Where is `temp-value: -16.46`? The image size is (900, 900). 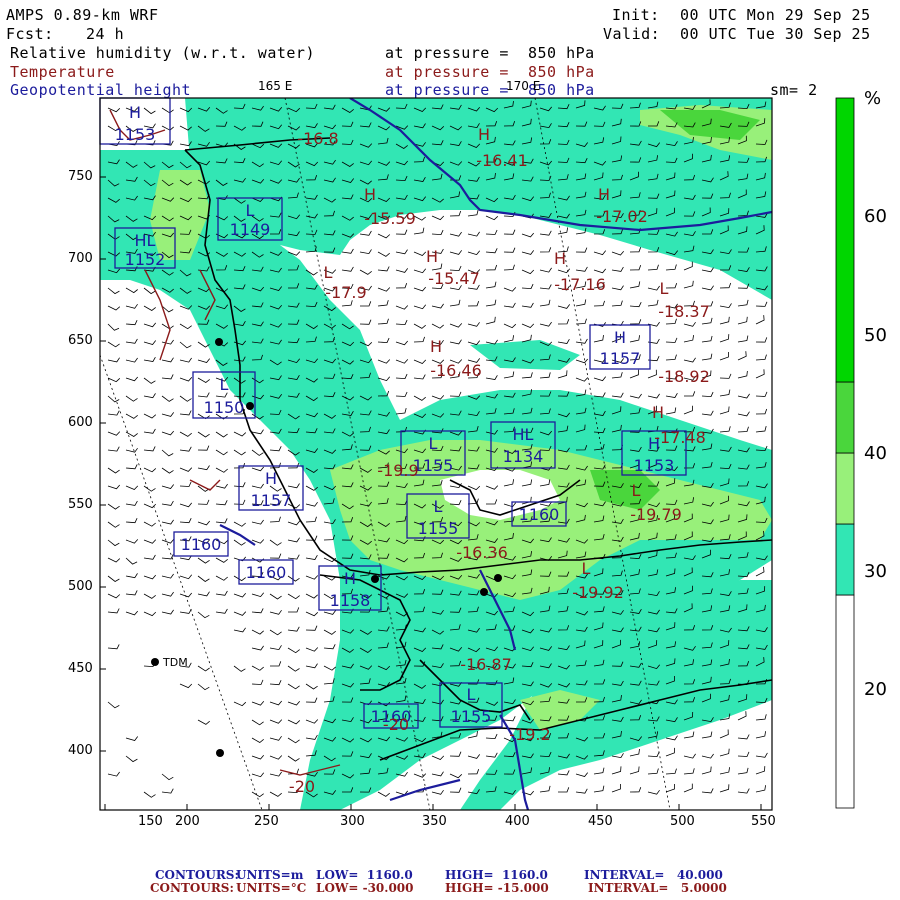 temp-value: -16.46 is located at coordinates (456, 370).